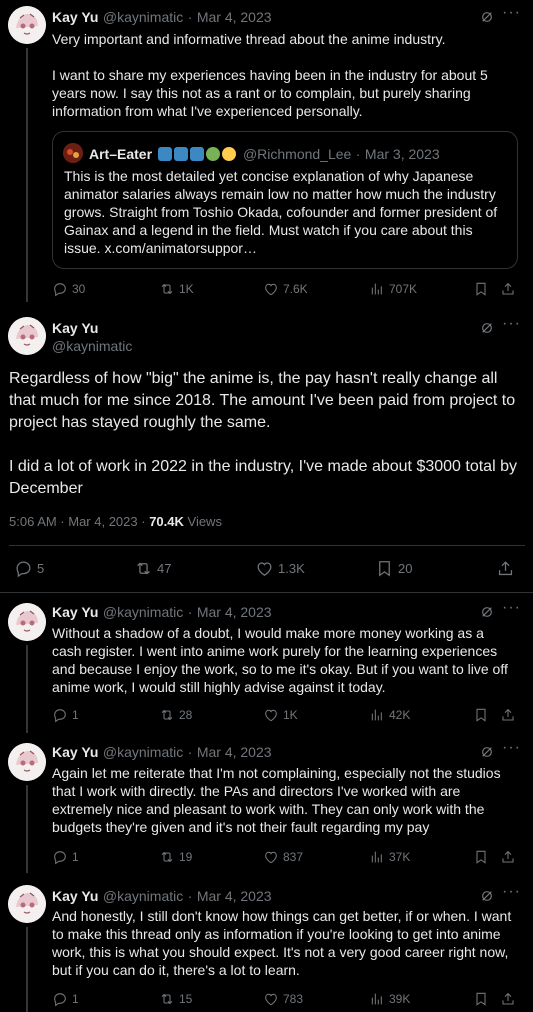 The image size is (533, 1012). What do you see at coordinates (175, 999) in the screenshot?
I see `repost-button: 15` at bounding box center [175, 999].